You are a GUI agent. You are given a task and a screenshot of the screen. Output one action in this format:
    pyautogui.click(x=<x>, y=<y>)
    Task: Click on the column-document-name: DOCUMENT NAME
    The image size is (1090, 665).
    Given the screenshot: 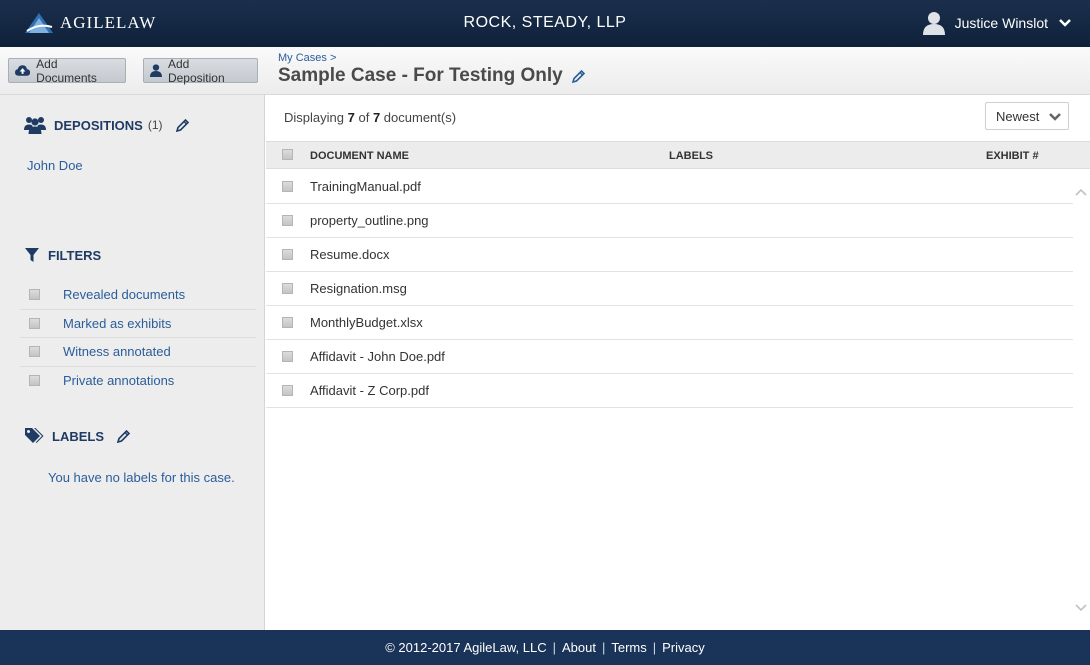 What is the action you would take?
    pyautogui.click(x=359, y=156)
    